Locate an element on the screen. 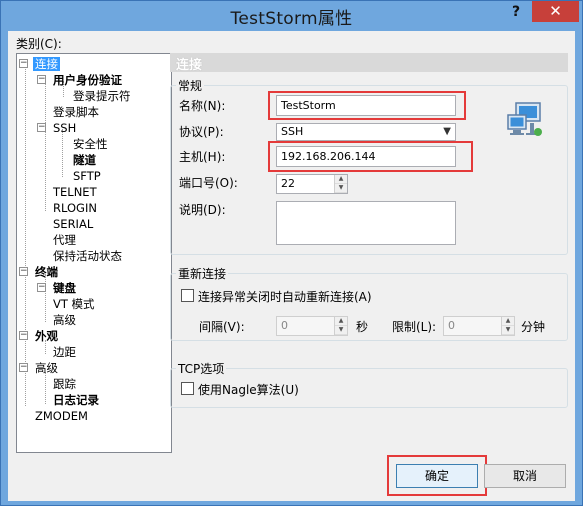  tcp-group-title: TCP选项 is located at coordinates (201, 368).